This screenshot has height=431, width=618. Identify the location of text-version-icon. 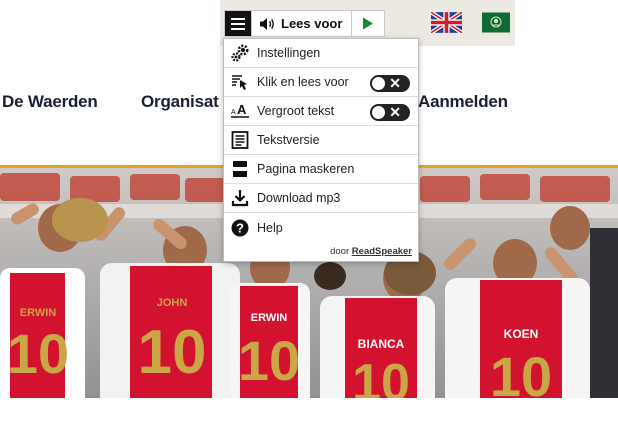
(240, 140).